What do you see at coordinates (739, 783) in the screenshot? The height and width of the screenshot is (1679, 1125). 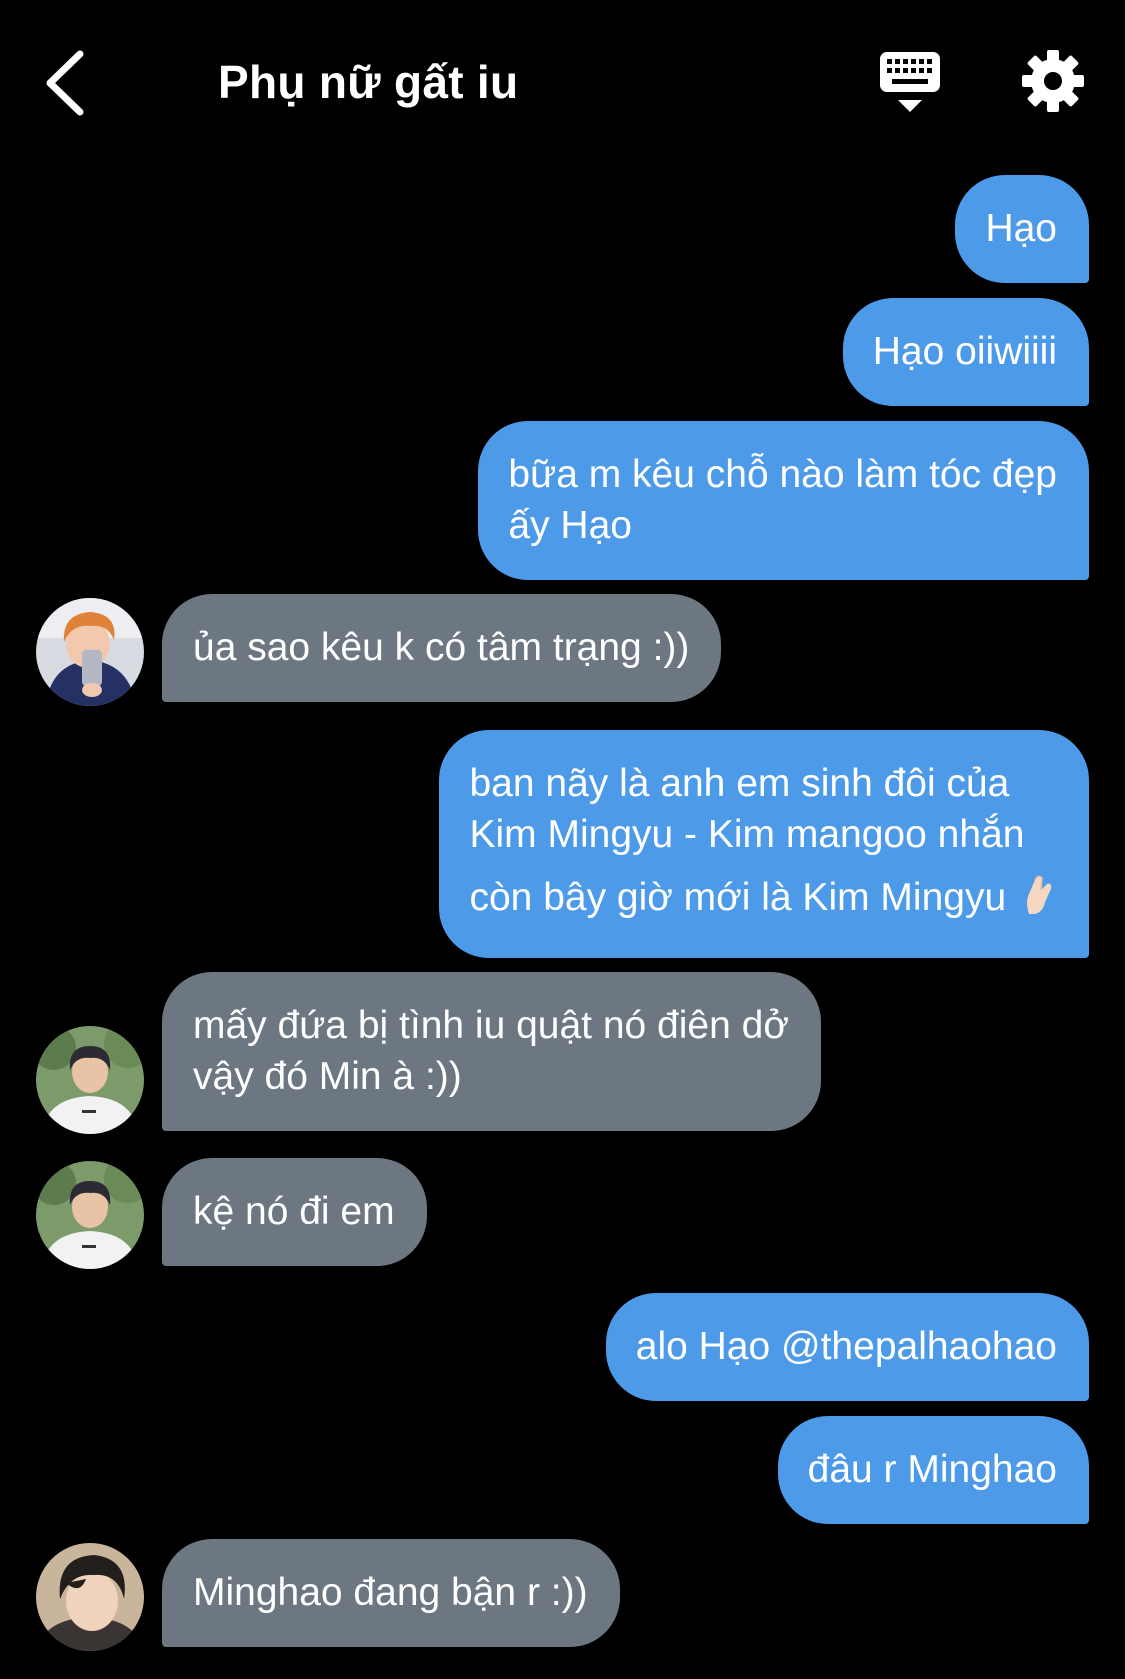 I see `message-text-line: ban nãy là anh em sinh đôi của` at bounding box center [739, 783].